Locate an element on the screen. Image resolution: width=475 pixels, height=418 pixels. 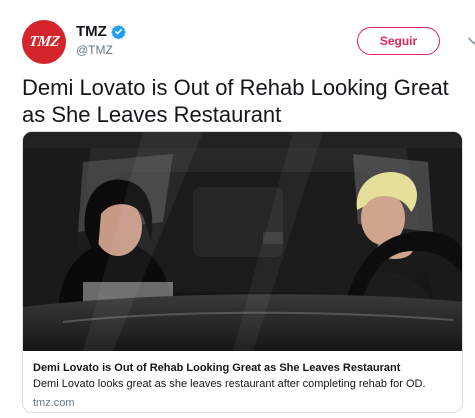
name-row: TMZ is located at coordinates (101, 31).